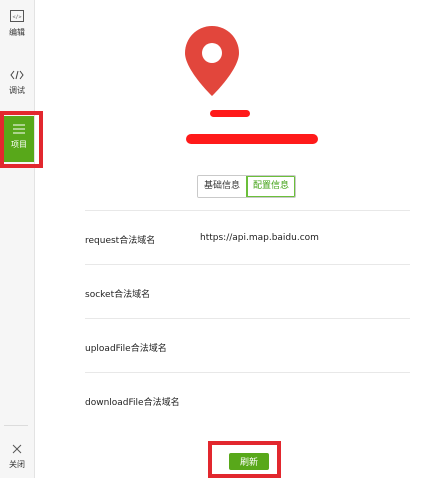  I want to click on config-row-label: socket合法域名, so click(118, 295).